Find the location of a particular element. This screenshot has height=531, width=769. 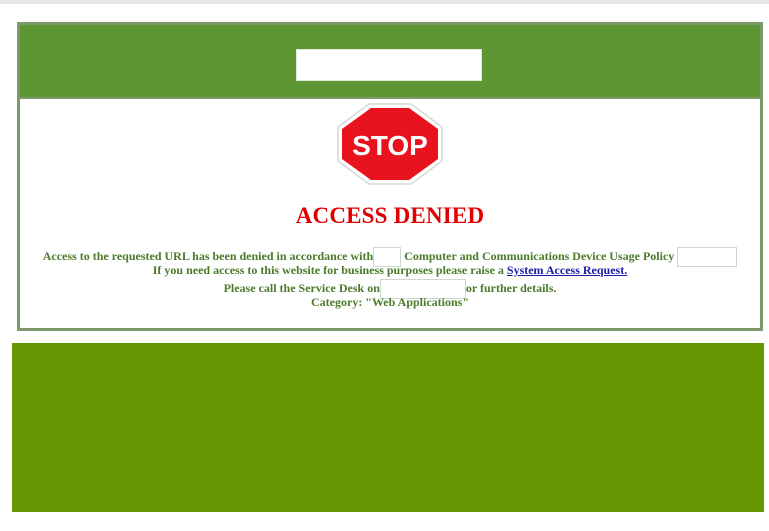

message-details-text: or further details. is located at coordinates (511, 287).